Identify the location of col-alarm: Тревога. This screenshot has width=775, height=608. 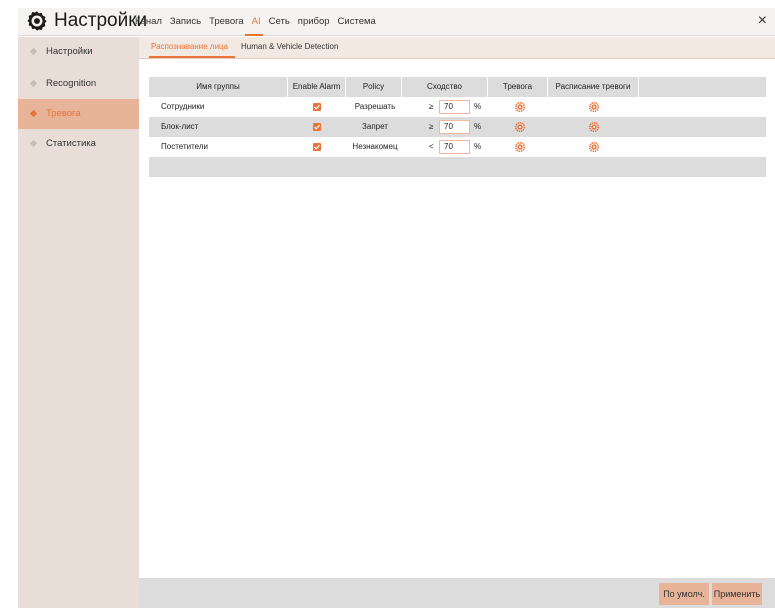
(518, 87).